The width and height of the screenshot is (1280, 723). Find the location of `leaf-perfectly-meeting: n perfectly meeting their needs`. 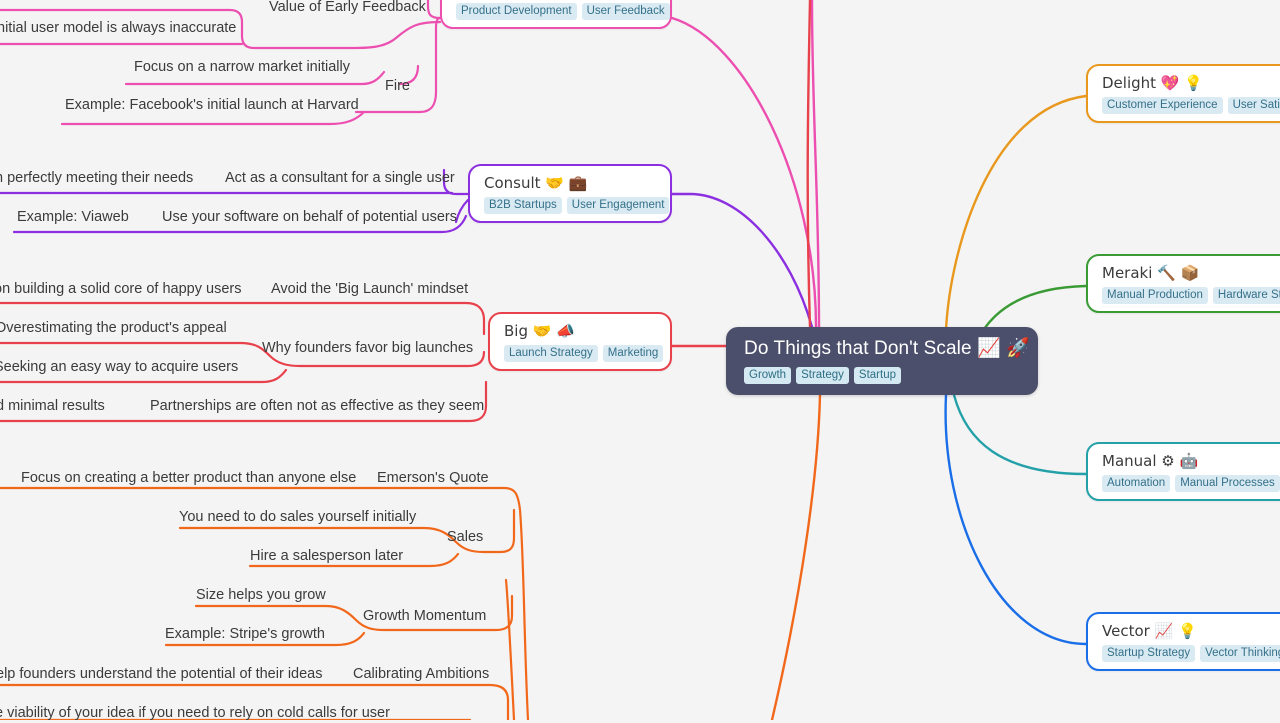

leaf-perfectly-meeting: n perfectly meeting their needs is located at coordinates (96, 178).